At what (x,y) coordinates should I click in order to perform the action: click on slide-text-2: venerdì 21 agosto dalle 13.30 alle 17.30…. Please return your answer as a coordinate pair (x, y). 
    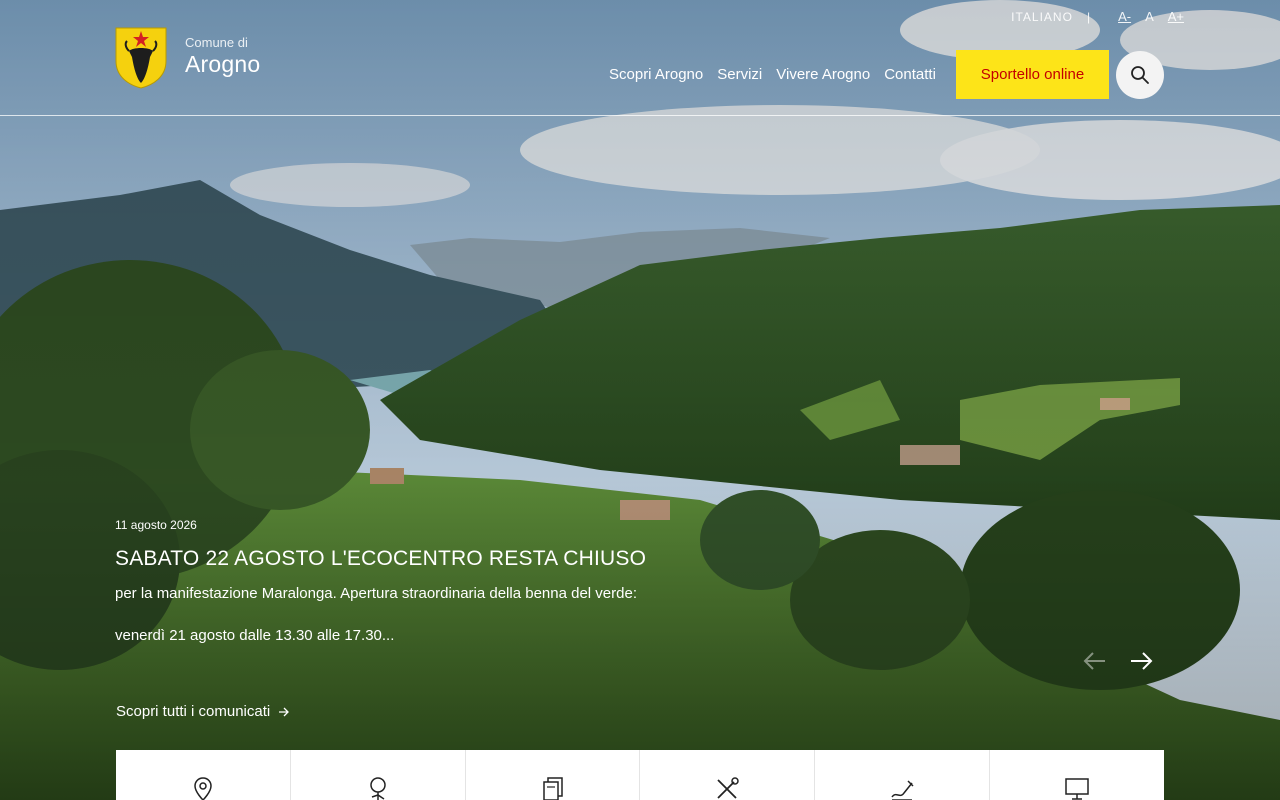
    Looking at the image, I should click on (255, 635).